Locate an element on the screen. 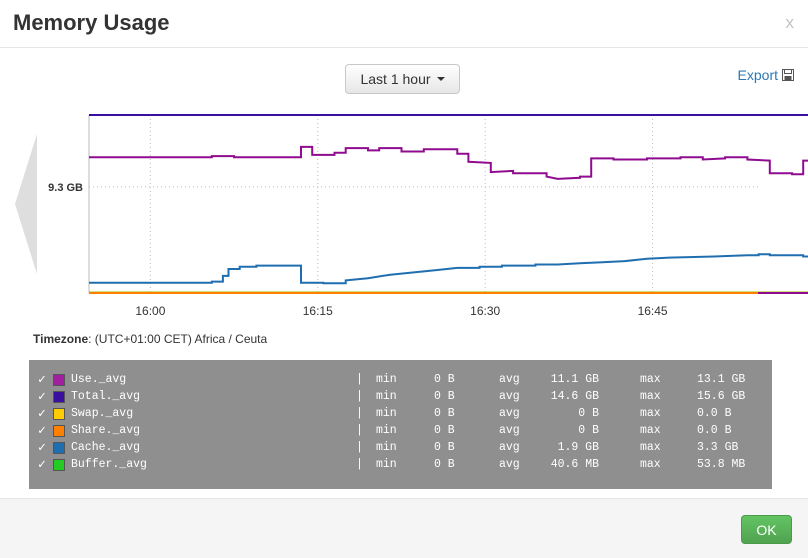 This screenshot has width=808, height=558. legend-row: ✓ Total._avg | min 0 B avg 14.6 GB max 15.6 GB is located at coordinates (400, 398).